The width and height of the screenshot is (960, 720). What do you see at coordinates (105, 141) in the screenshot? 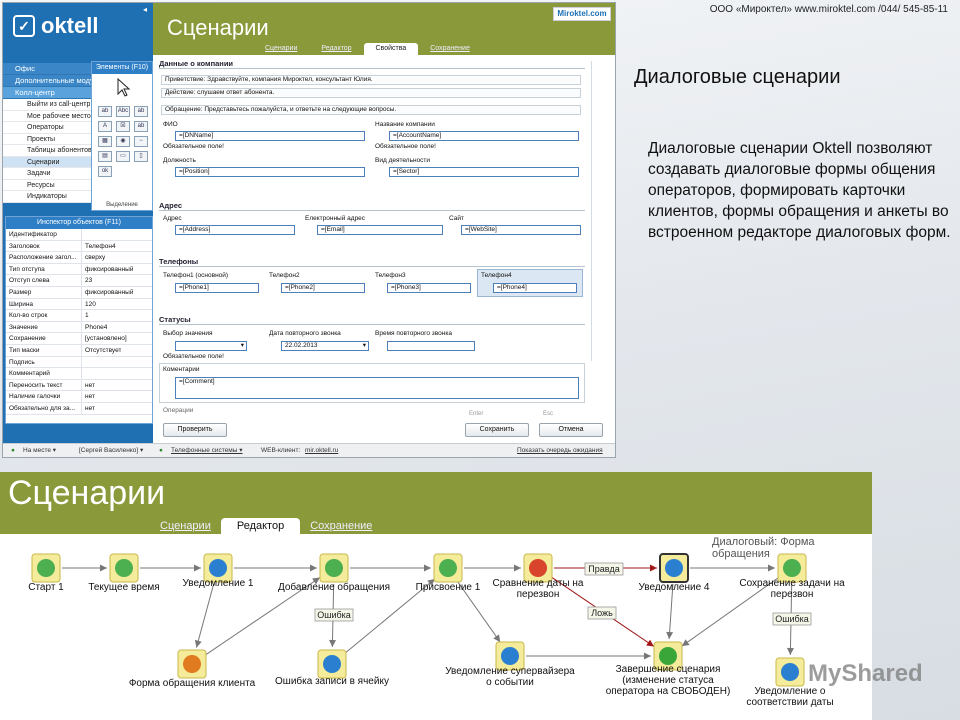
I see `grid-tool-icon: ▦` at bounding box center [105, 141].